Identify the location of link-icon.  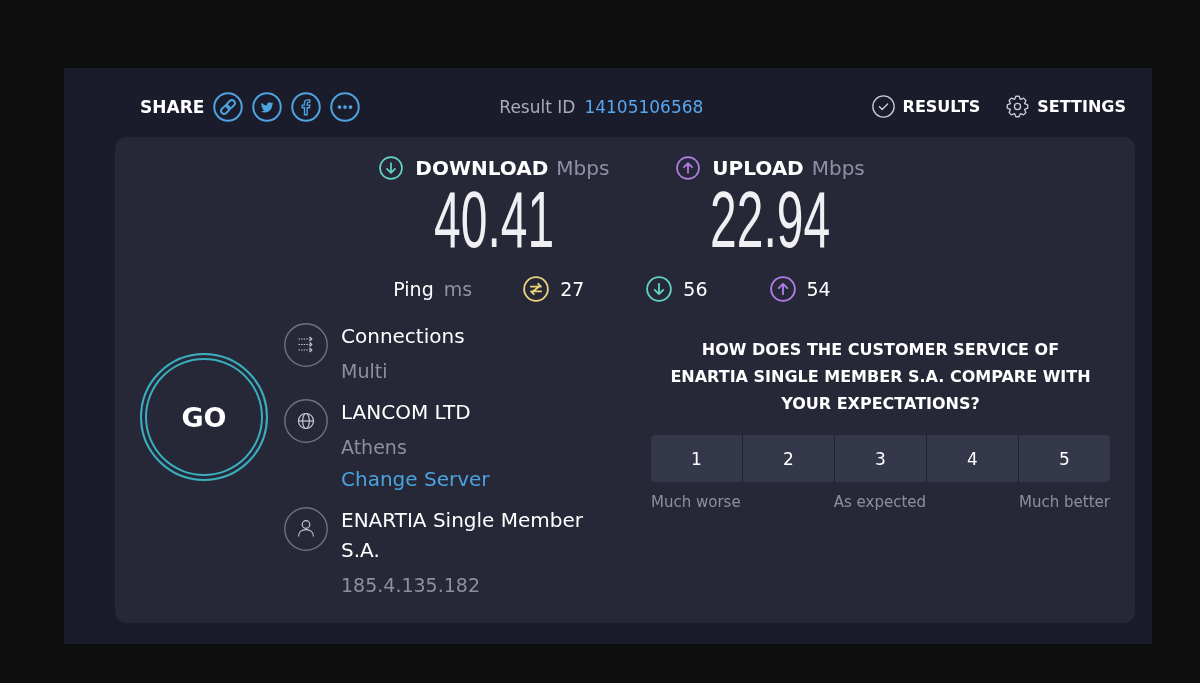
(228, 106).